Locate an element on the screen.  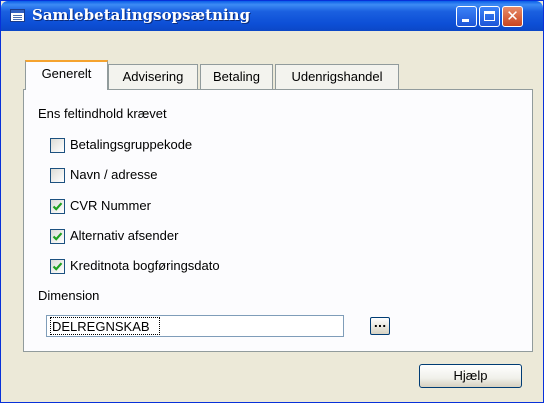
tab-udenrigshandel: Udenrigshandel is located at coordinates (337, 76).